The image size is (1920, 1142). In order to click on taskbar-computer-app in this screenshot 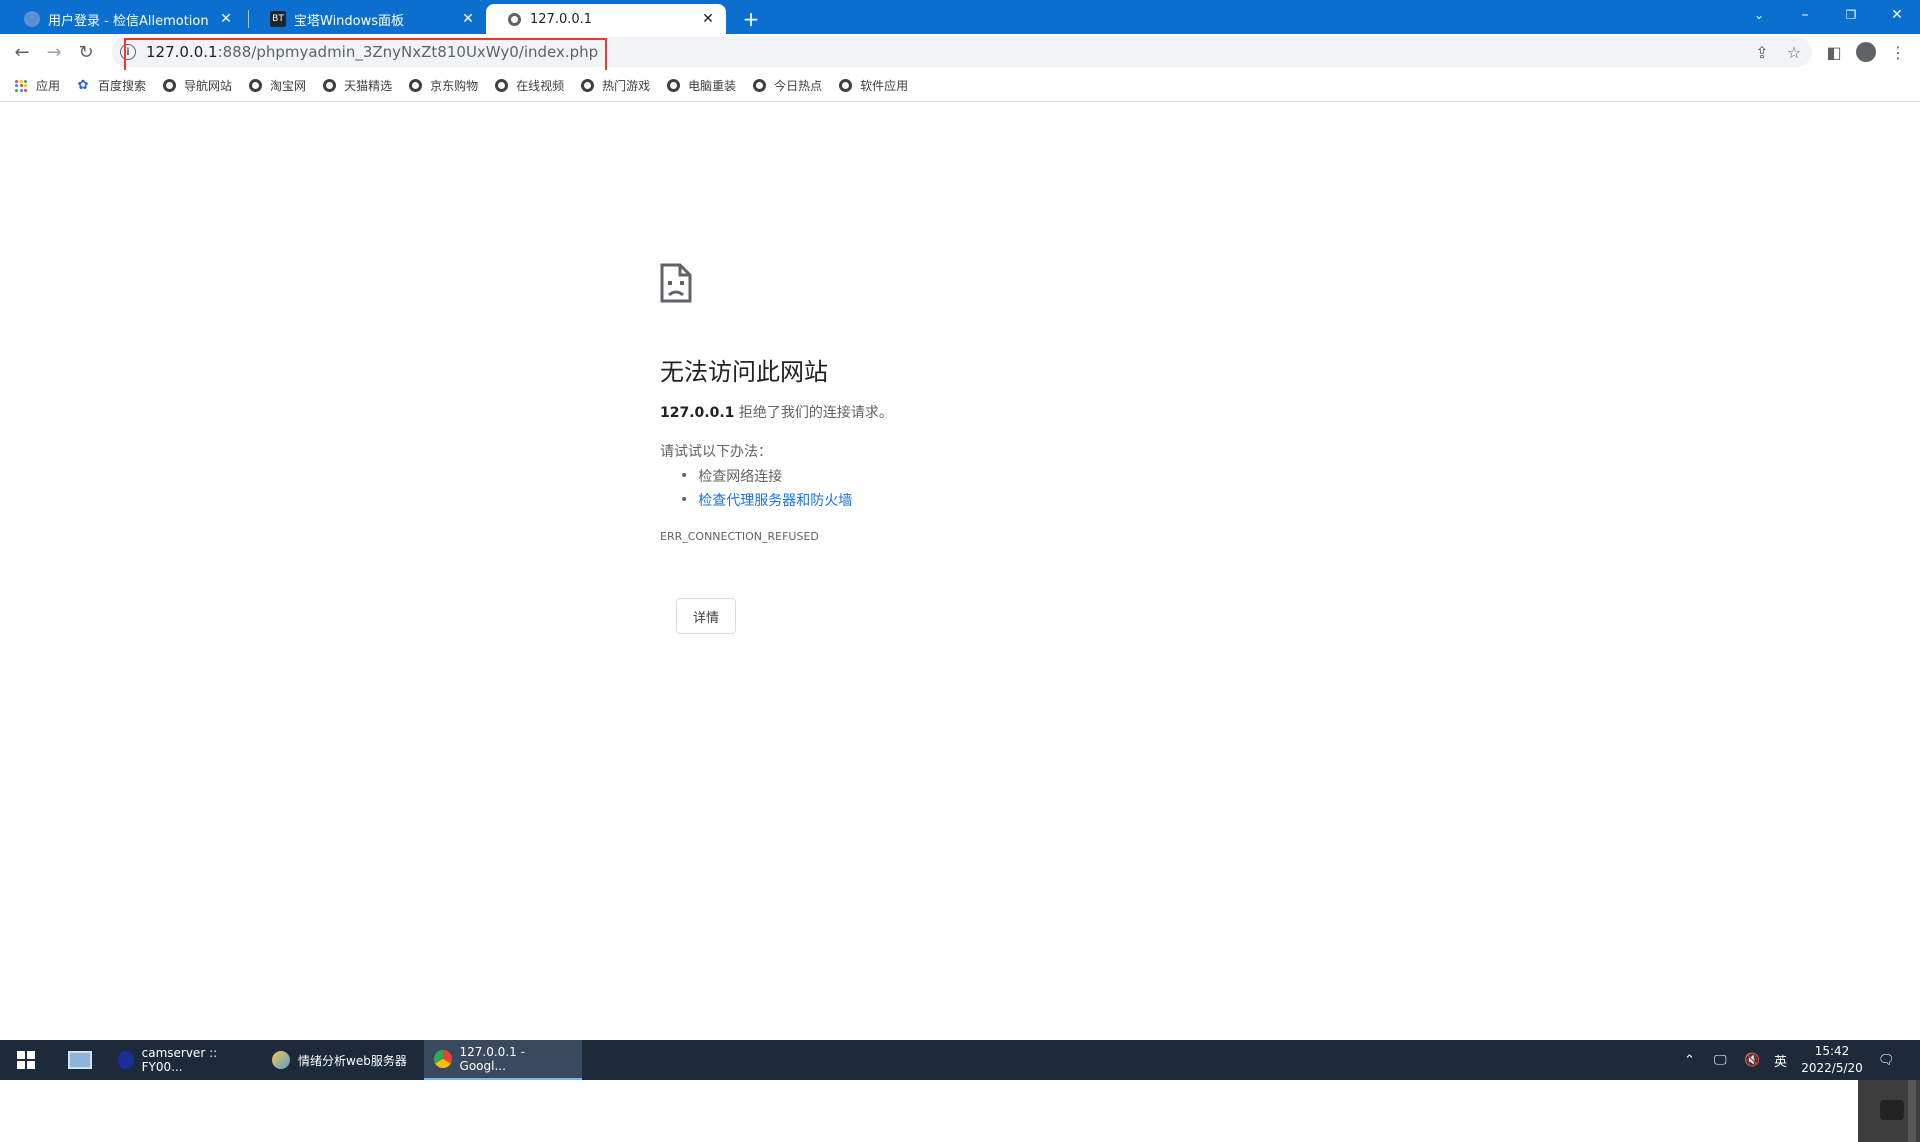, I will do `click(83, 1060)`.